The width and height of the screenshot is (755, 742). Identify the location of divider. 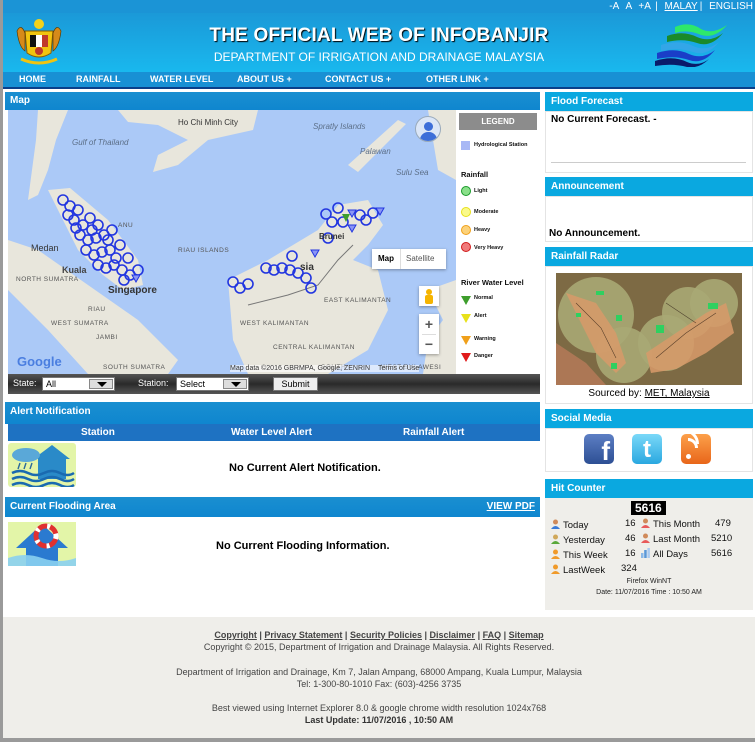
(648, 162).